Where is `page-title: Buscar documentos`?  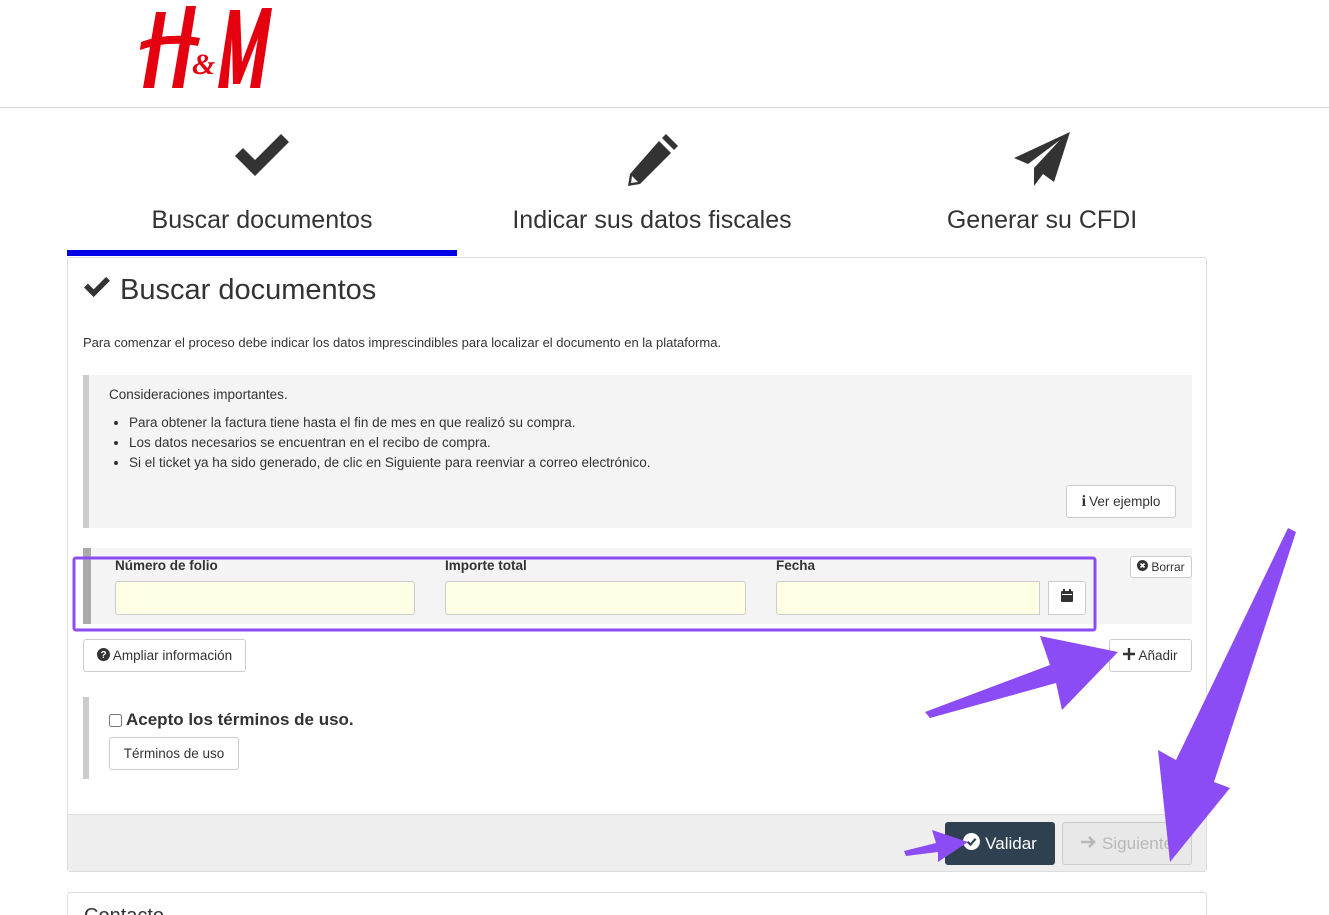
page-title: Buscar documentos is located at coordinates (229, 290).